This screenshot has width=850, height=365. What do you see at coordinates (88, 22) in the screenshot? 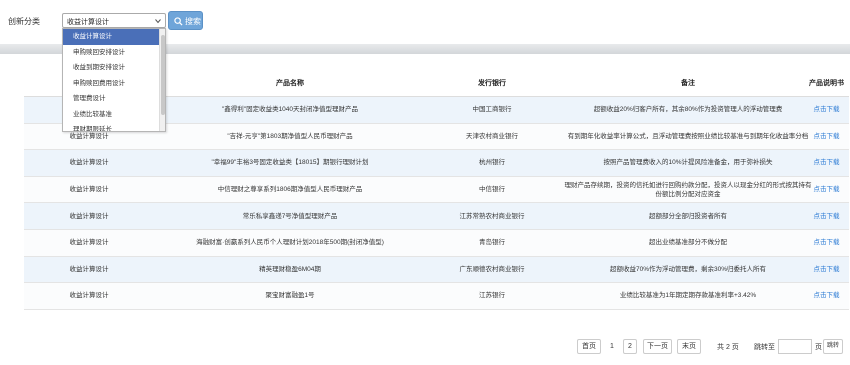
I see `category-select-value: 收益计算设计` at bounding box center [88, 22].